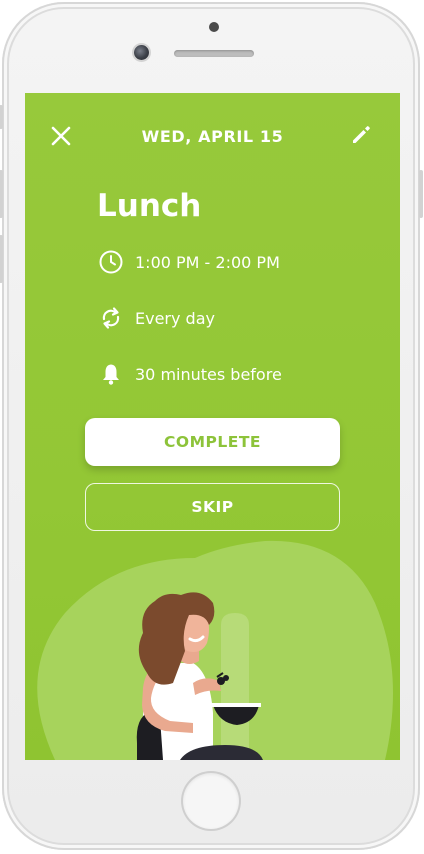  I want to click on event-time: 1:00 PM - 2:00 PM, so click(207, 262).